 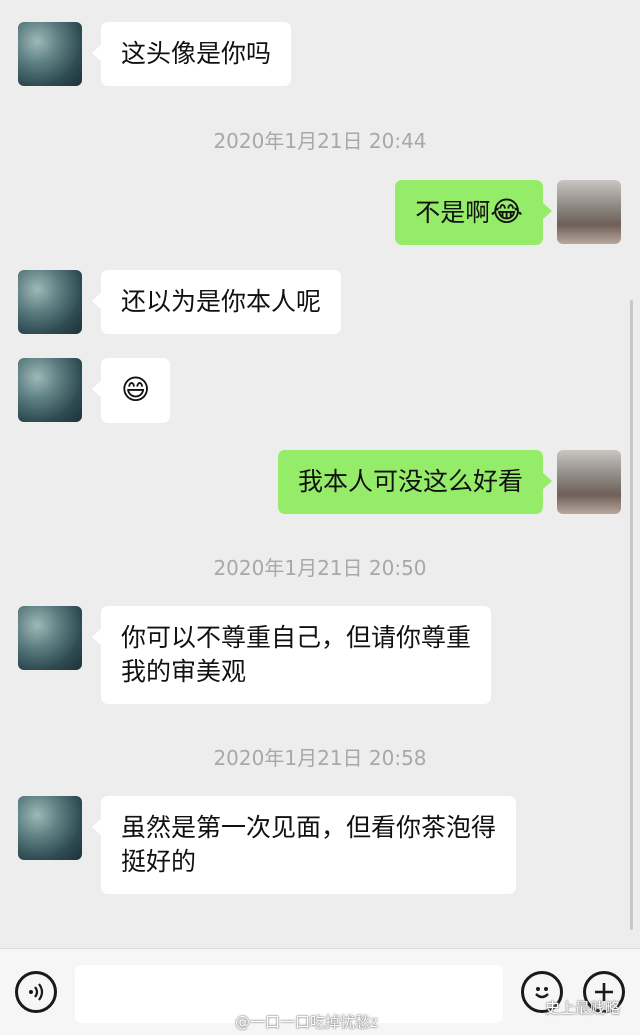 What do you see at coordinates (320, 758) in the screenshot?
I see `timestamp: 2020年1月21日 20:58` at bounding box center [320, 758].